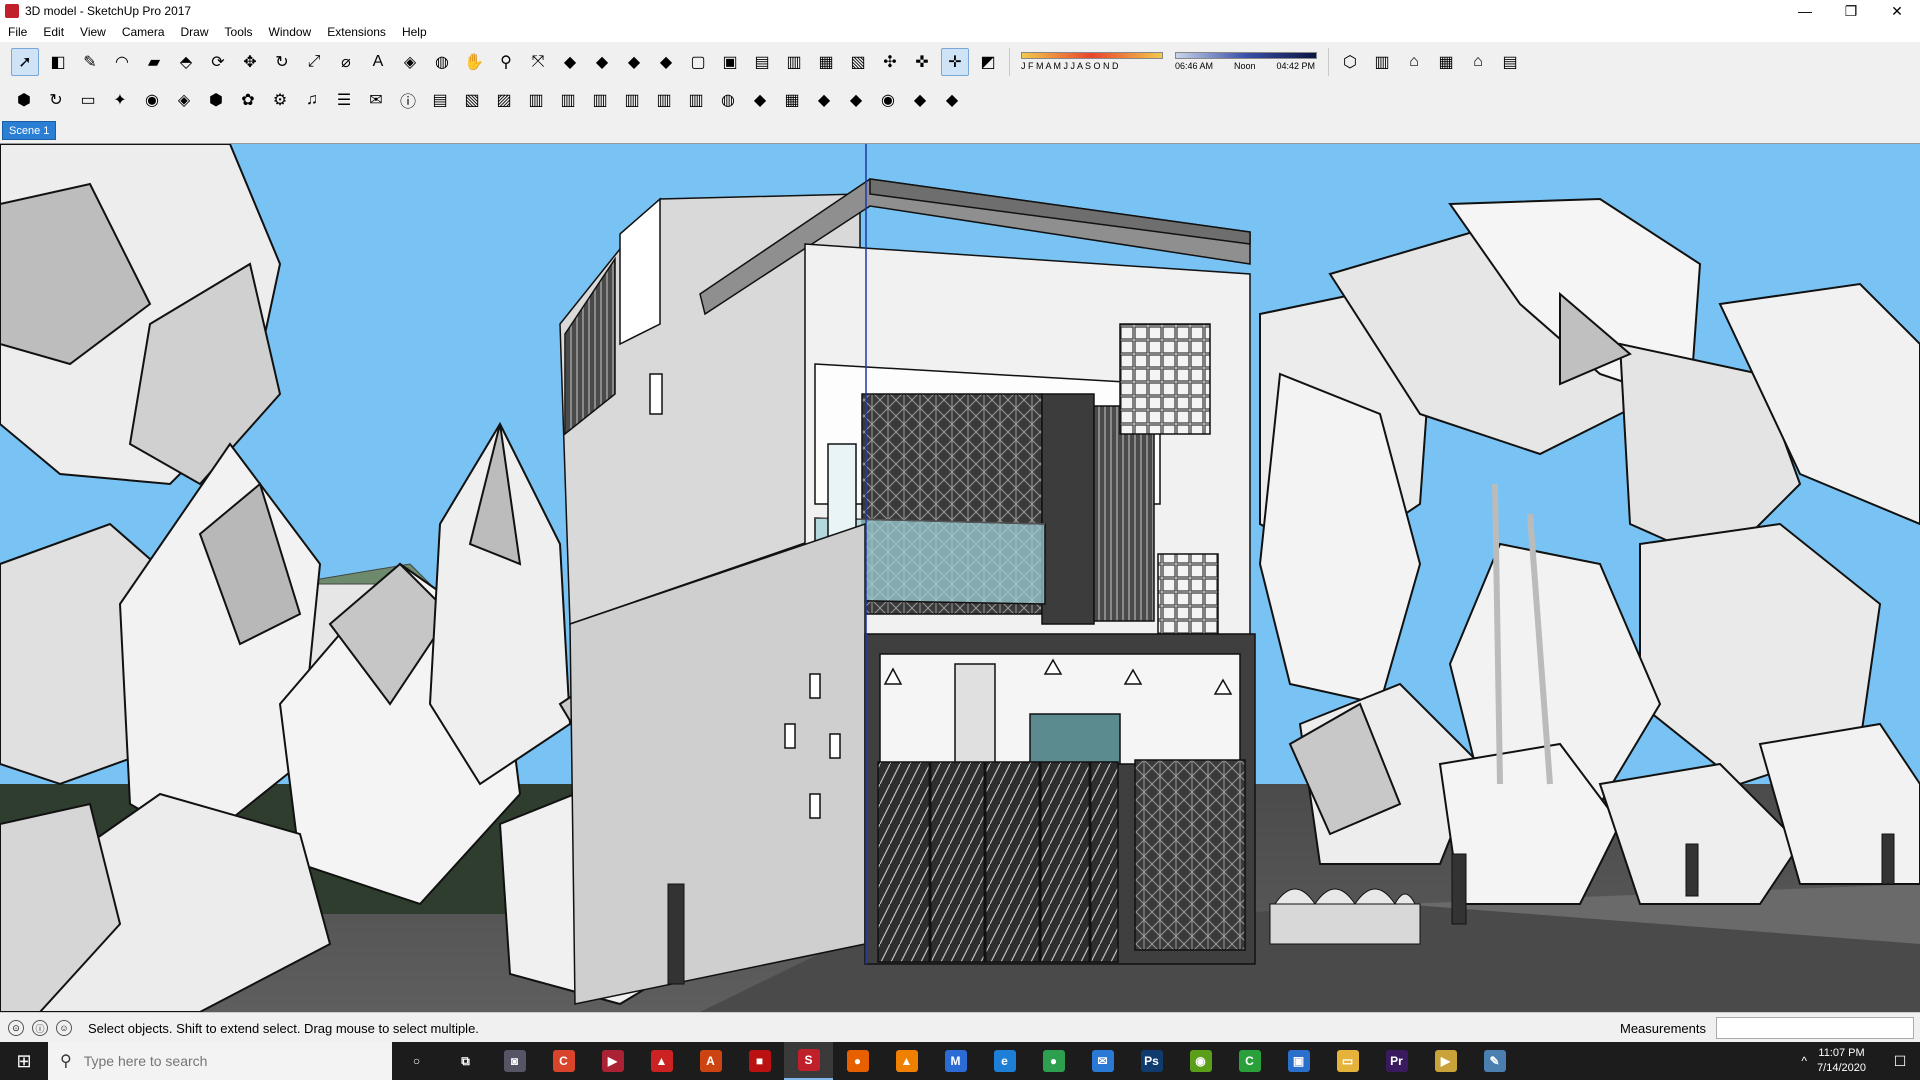 Image resolution: width=1920 pixels, height=1080 pixels. Describe the element at coordinates (1382, 62) in the screenshot. I see `top-view-icon: ▥` at that location.